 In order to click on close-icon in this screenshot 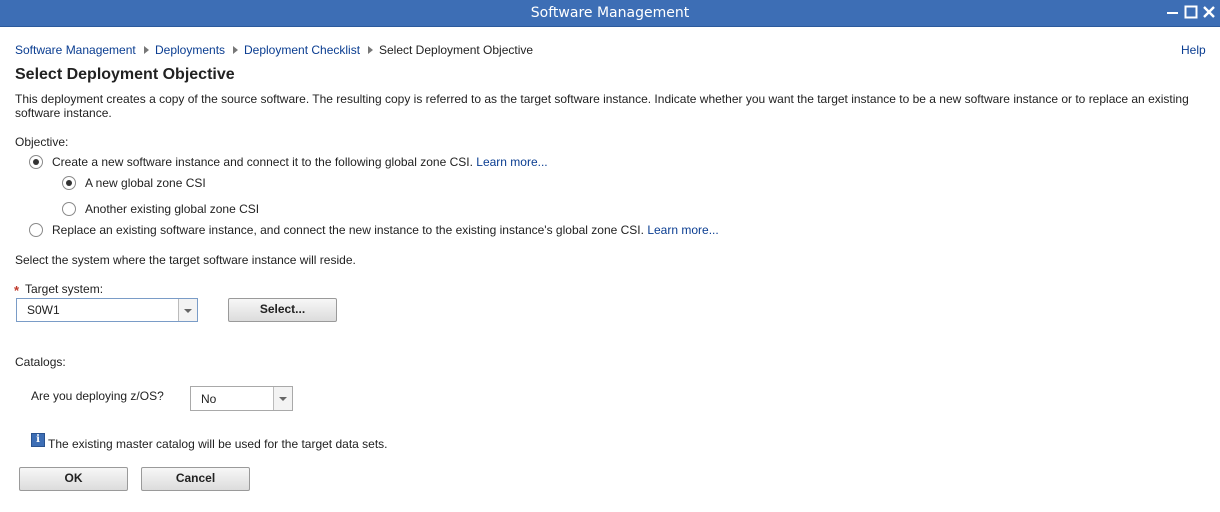, I will do `click(1209, 12)`.